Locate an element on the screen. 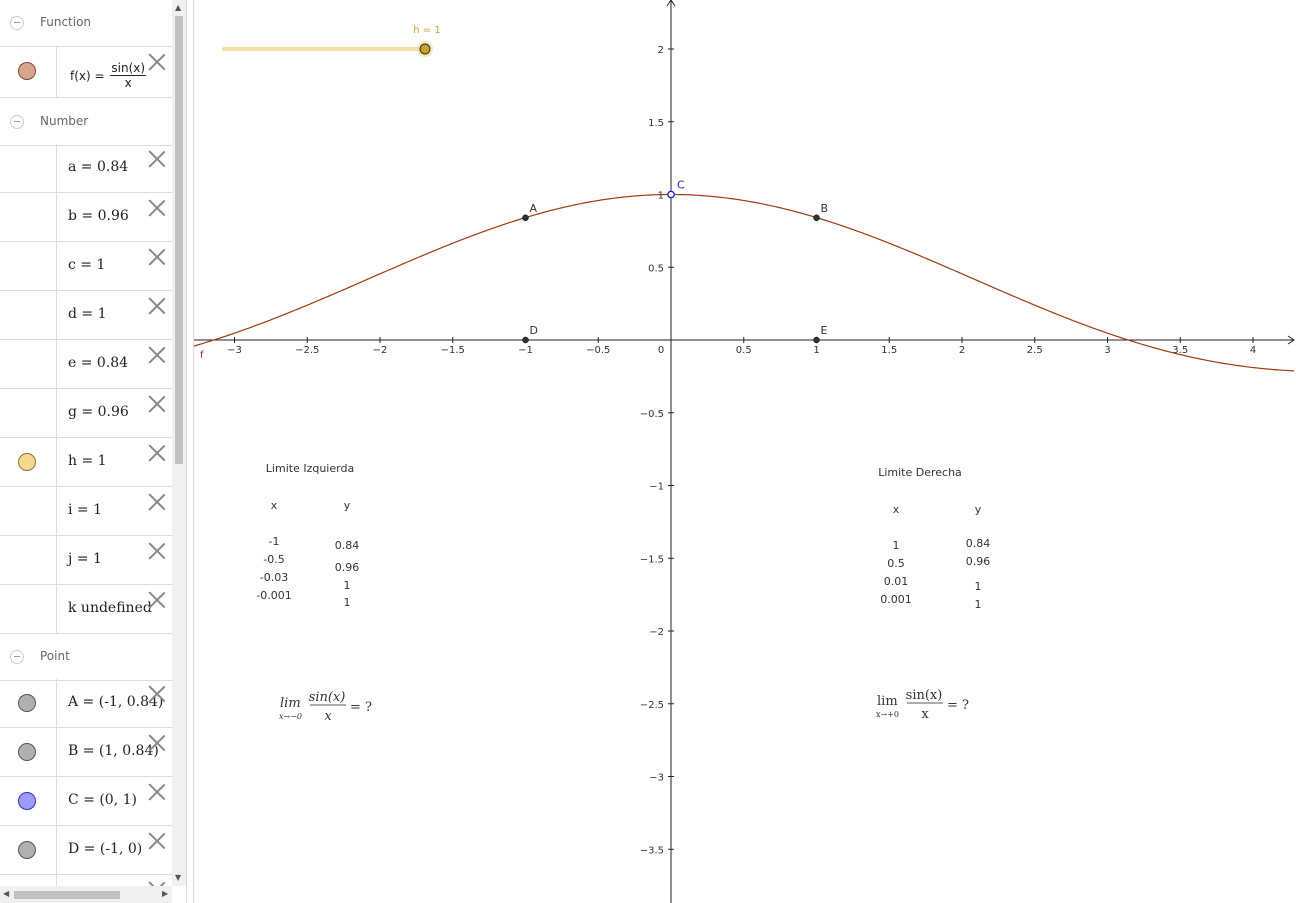  algebra-item-a: a = 0.84 is located at coordinates (86, 168).